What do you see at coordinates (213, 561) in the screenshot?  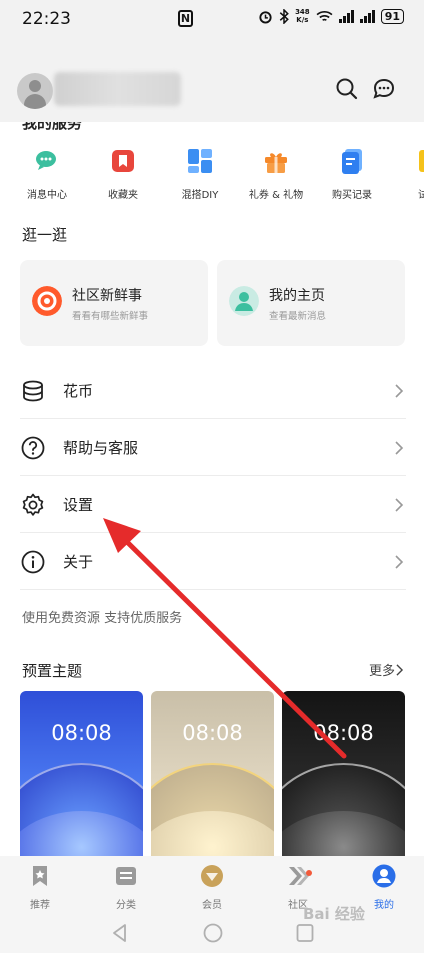 I see `menu-item-about: 关于` at bounding box center [213, 561].